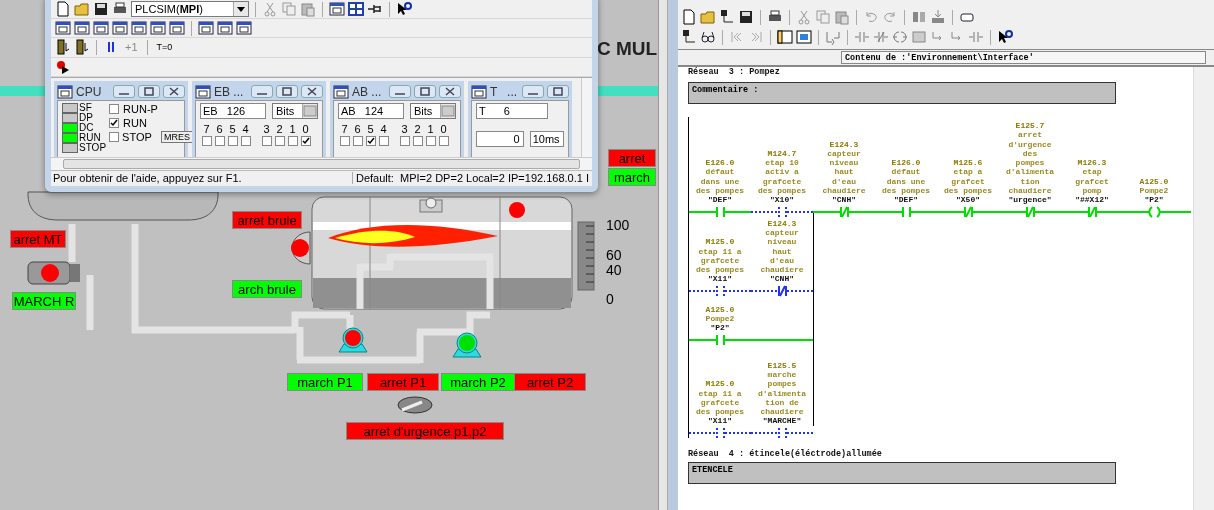  I want to click on symbol-label: "P2", so click(720, 328).